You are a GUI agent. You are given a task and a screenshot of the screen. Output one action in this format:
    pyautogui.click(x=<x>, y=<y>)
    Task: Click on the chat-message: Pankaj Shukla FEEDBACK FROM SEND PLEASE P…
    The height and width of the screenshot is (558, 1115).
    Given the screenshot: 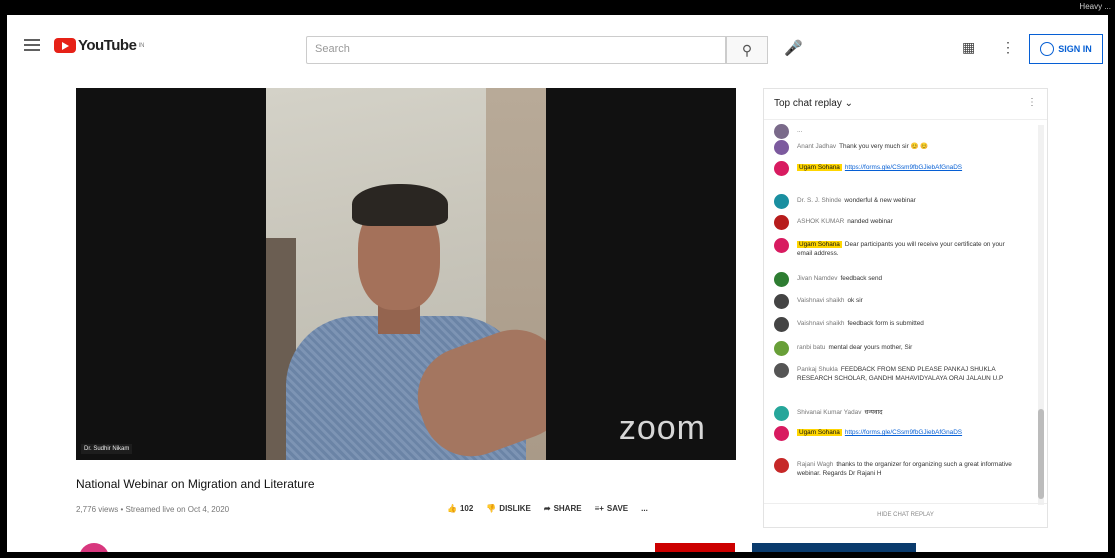 What is the action you would take?
    pyautogui.click(x=902, y=373)
    